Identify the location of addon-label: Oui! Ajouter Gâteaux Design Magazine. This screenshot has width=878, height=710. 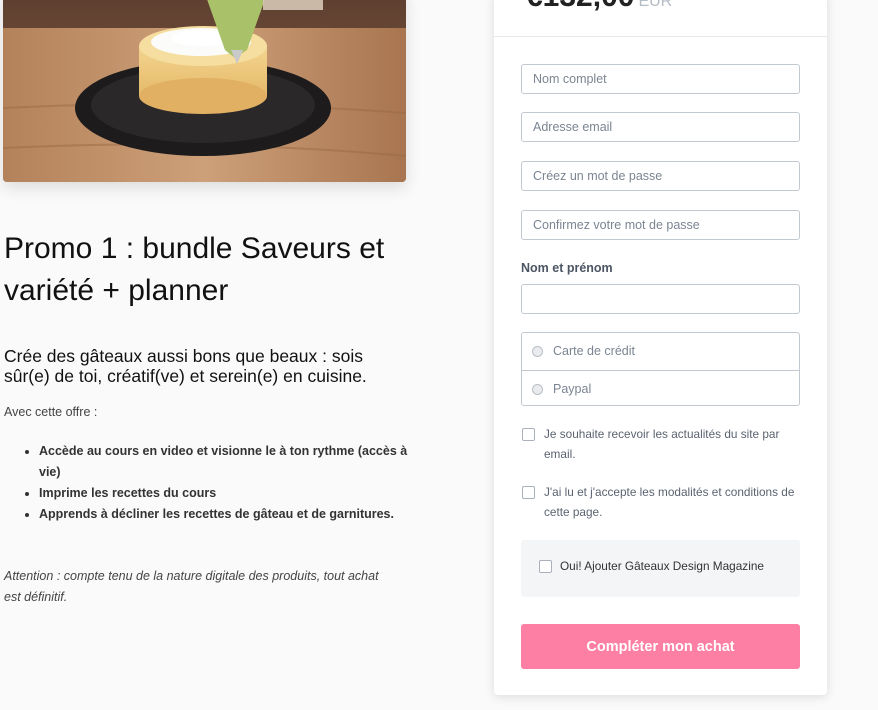
(662, 566).